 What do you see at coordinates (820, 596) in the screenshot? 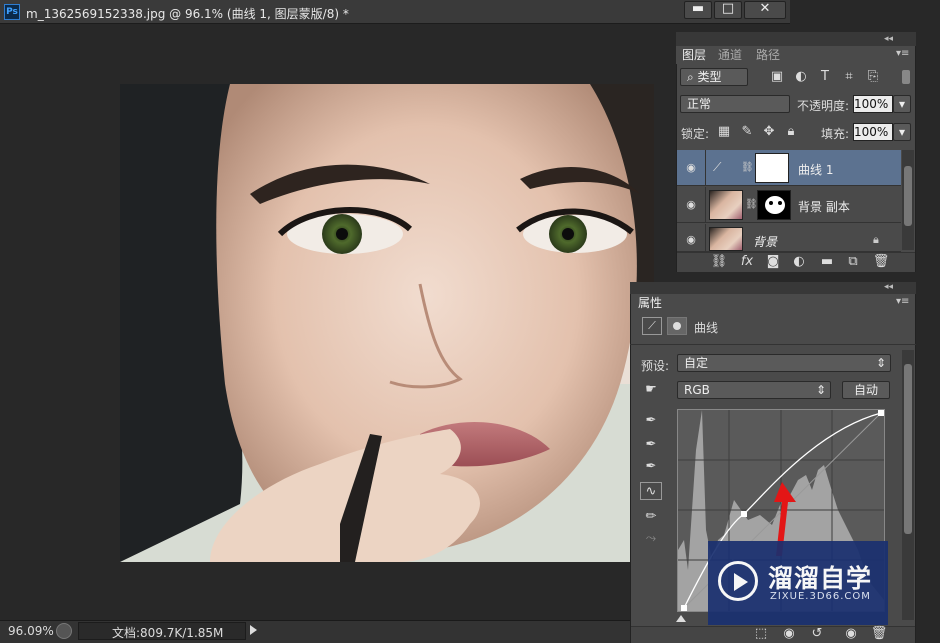
I see `watermark-url: ZIXUE.3D66.COM` at bounding box center [820, 596].